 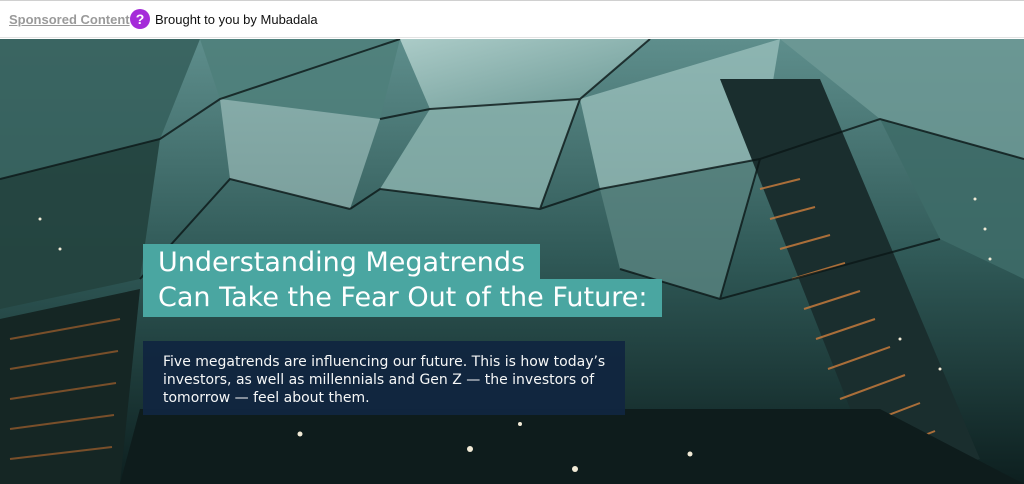 I want to click on help-icon: ?, so click(x=140, y=19).